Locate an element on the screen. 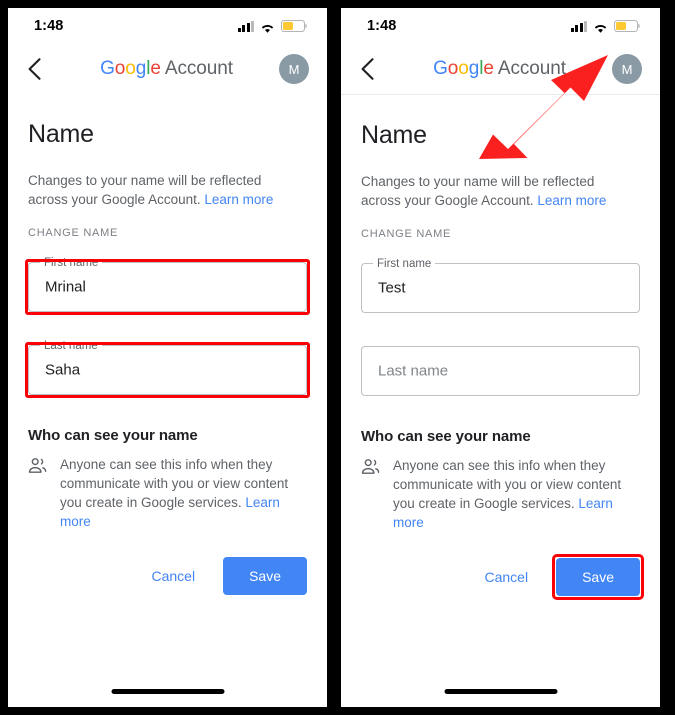 The image size is (675, 715). first-name-value: Mrinal is located at coordinates (65, 287).